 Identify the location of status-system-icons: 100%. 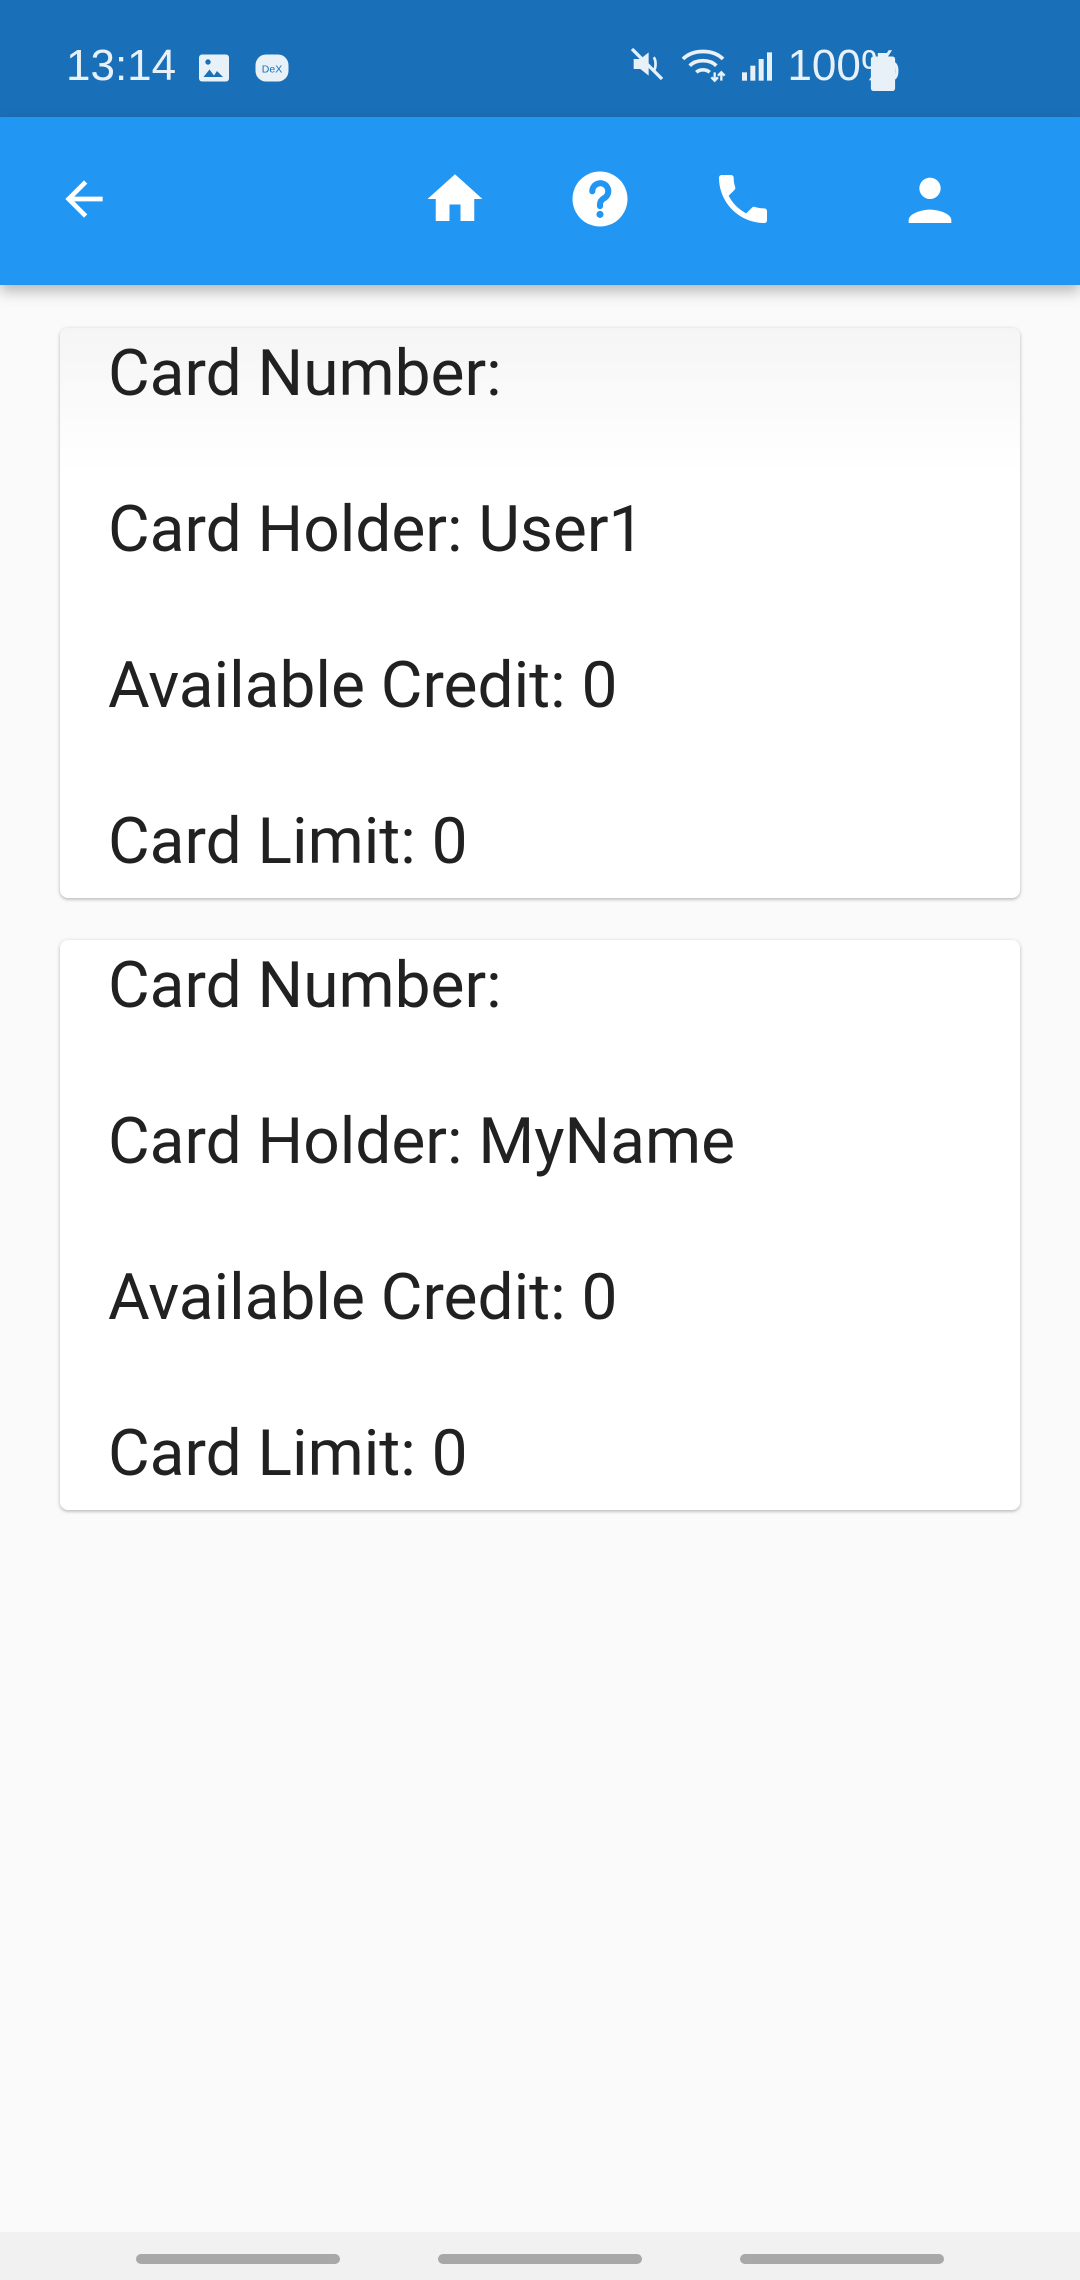
(763, 66).